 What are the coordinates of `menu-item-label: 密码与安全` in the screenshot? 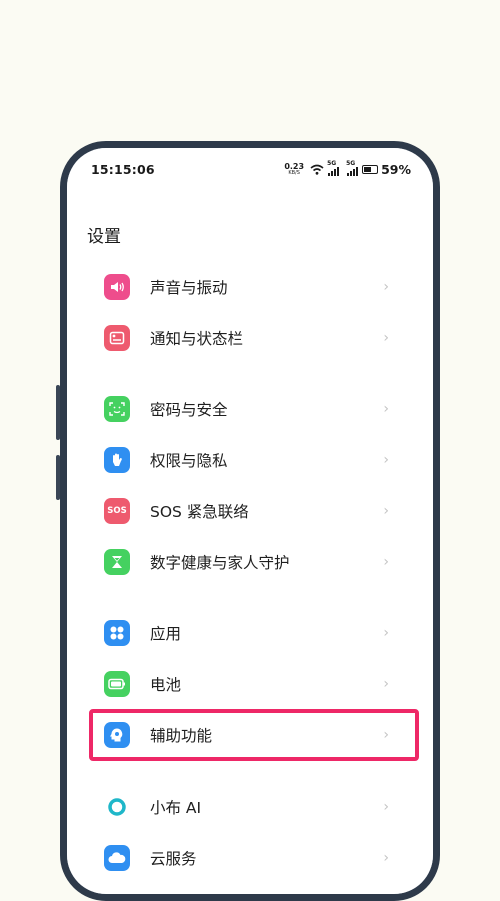 It's located at (189, 409).